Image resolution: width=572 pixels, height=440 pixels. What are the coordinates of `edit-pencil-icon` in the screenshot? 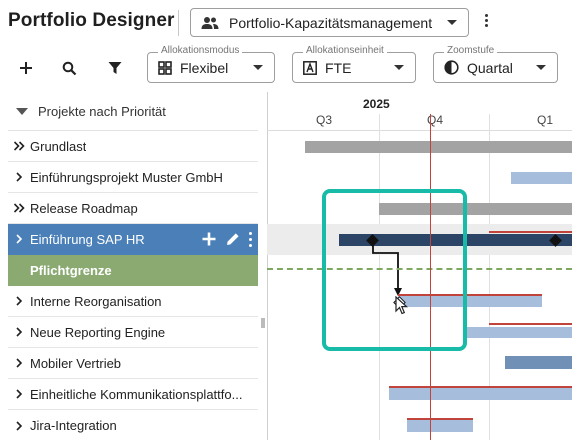 It's located at (233, 239).